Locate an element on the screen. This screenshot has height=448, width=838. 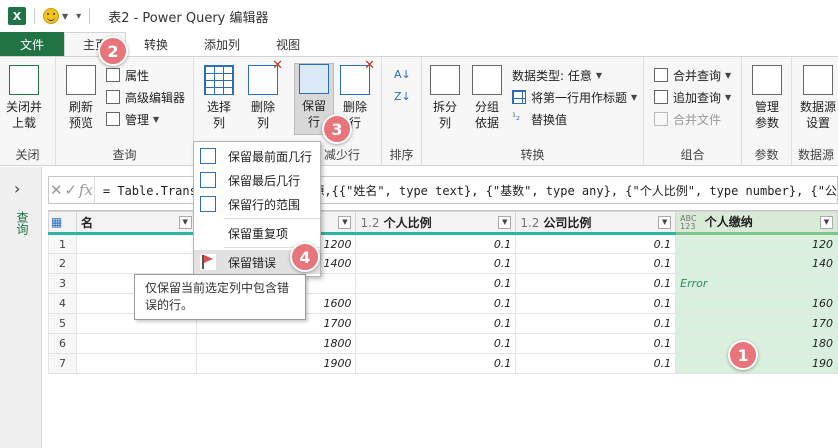
group-by-icon is located at coordinates (487, 80).